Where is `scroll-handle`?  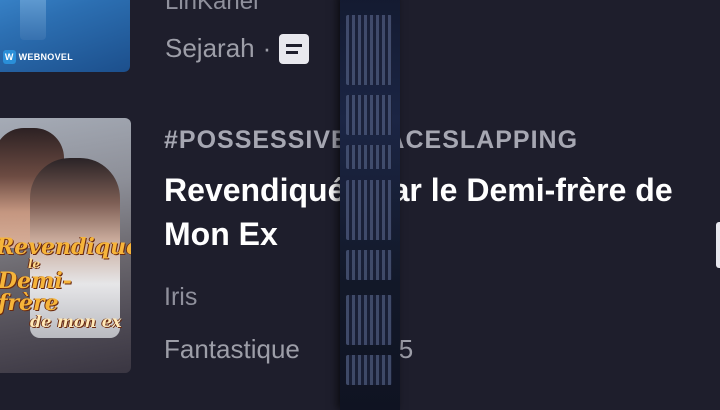
scroll-handle is located at coordinates (718, 245).